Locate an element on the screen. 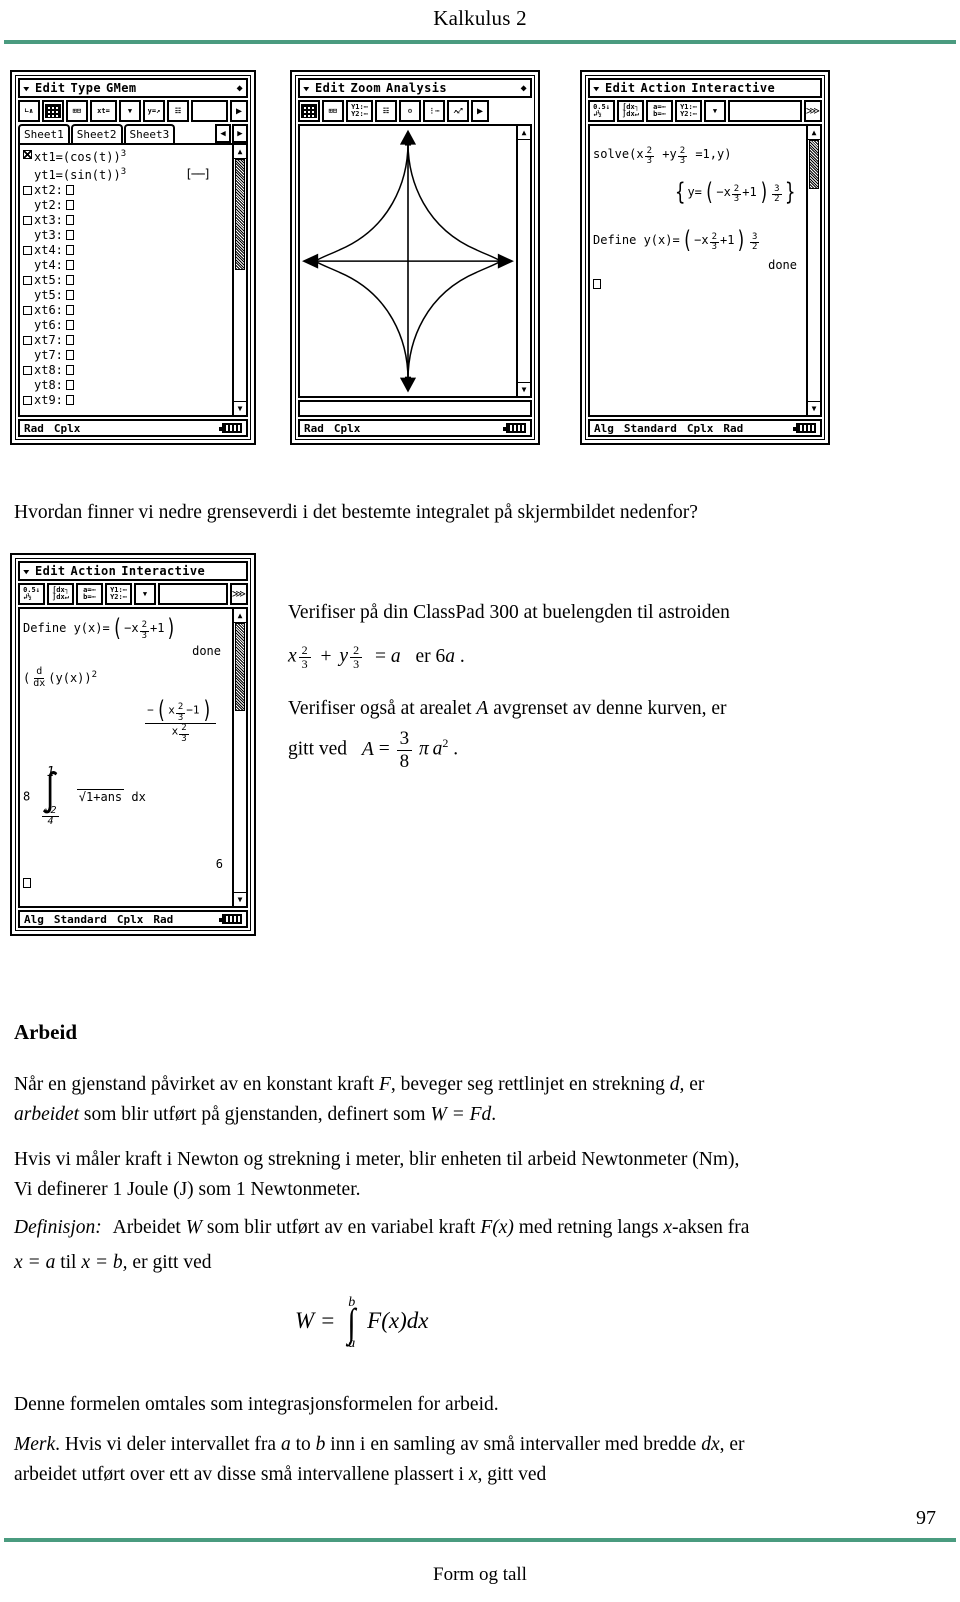 This screenshot has height=1602, width=960. list-item: yt6: is located at coordinates (126, 325).